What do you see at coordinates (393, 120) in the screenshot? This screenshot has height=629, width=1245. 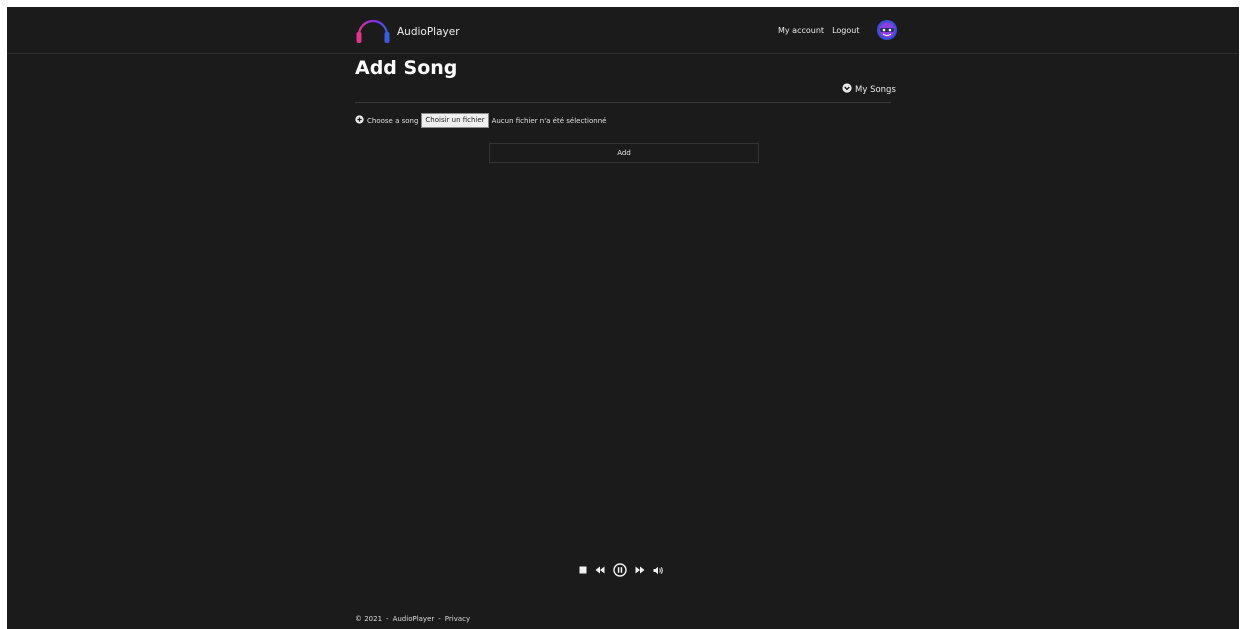 I see `choose-song-label: Choose a song` at bounding box center [393, 120].